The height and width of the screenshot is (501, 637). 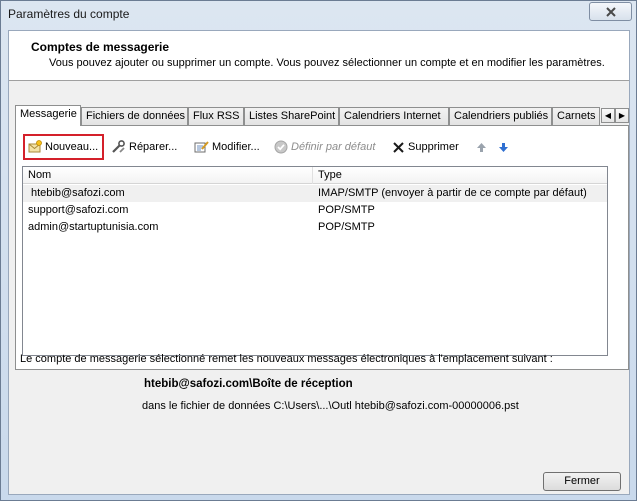 I want to click on set-default-label: Définir par défaut, so click(x=333, y=147).